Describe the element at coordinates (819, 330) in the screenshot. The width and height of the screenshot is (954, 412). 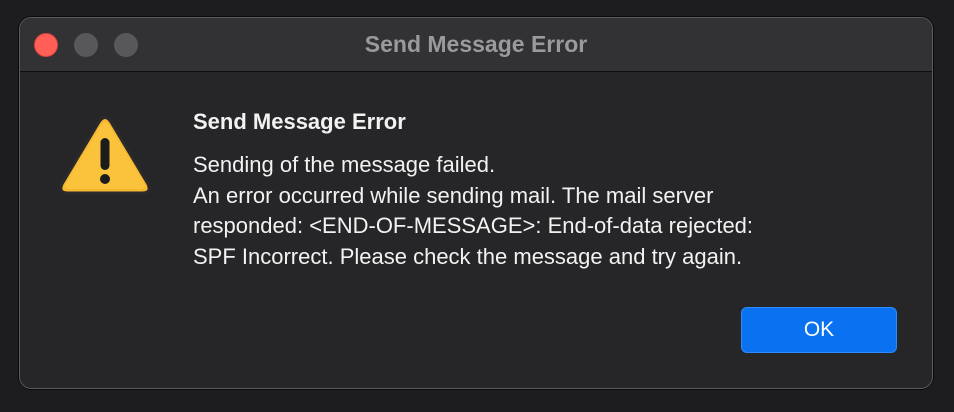
I see `ok-button: OK` at that location.